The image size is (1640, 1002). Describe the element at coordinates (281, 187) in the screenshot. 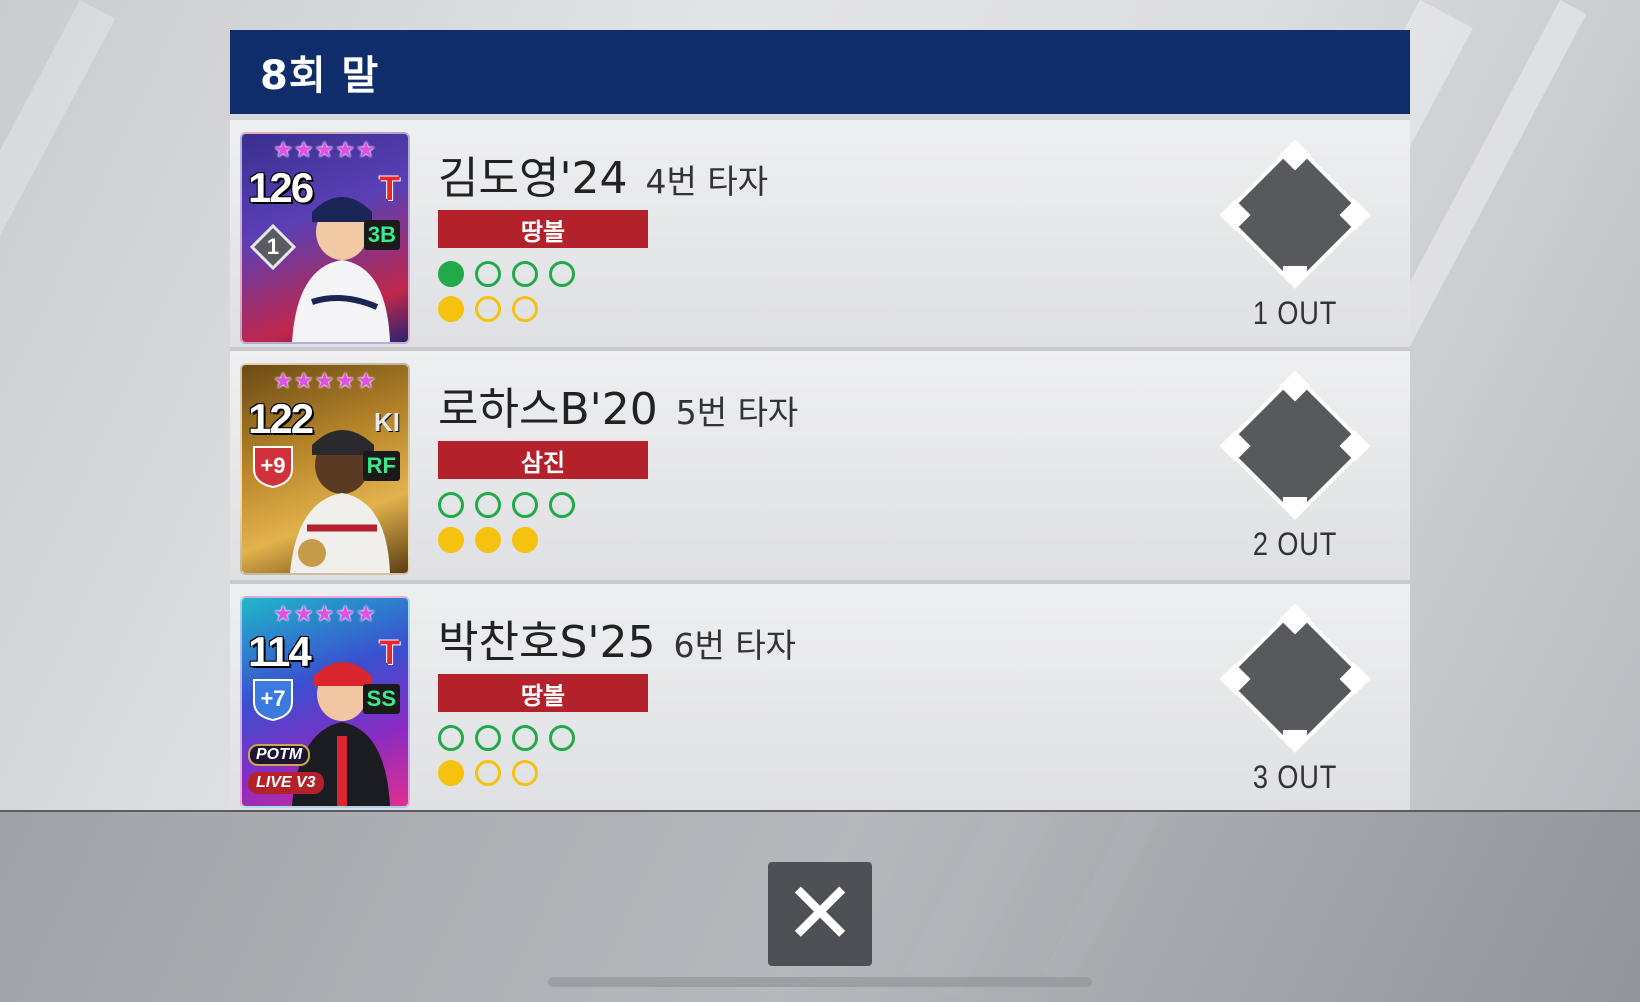

I see `overall-rating: 126` at that location.